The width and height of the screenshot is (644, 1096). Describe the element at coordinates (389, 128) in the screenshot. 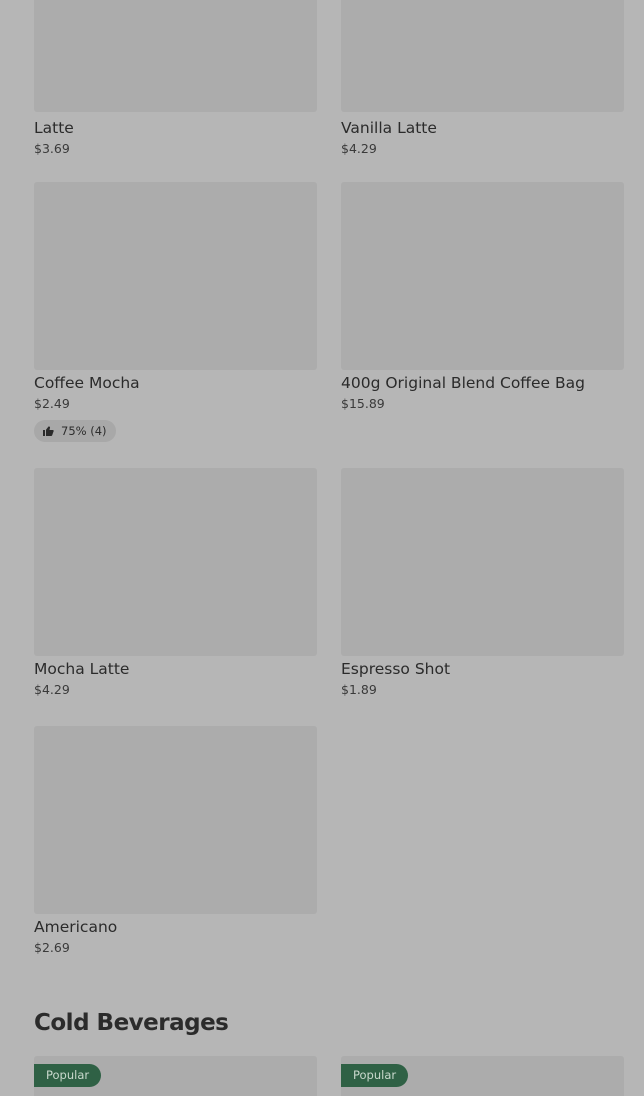

I see `product-name: Vanilla Latte` at that location.